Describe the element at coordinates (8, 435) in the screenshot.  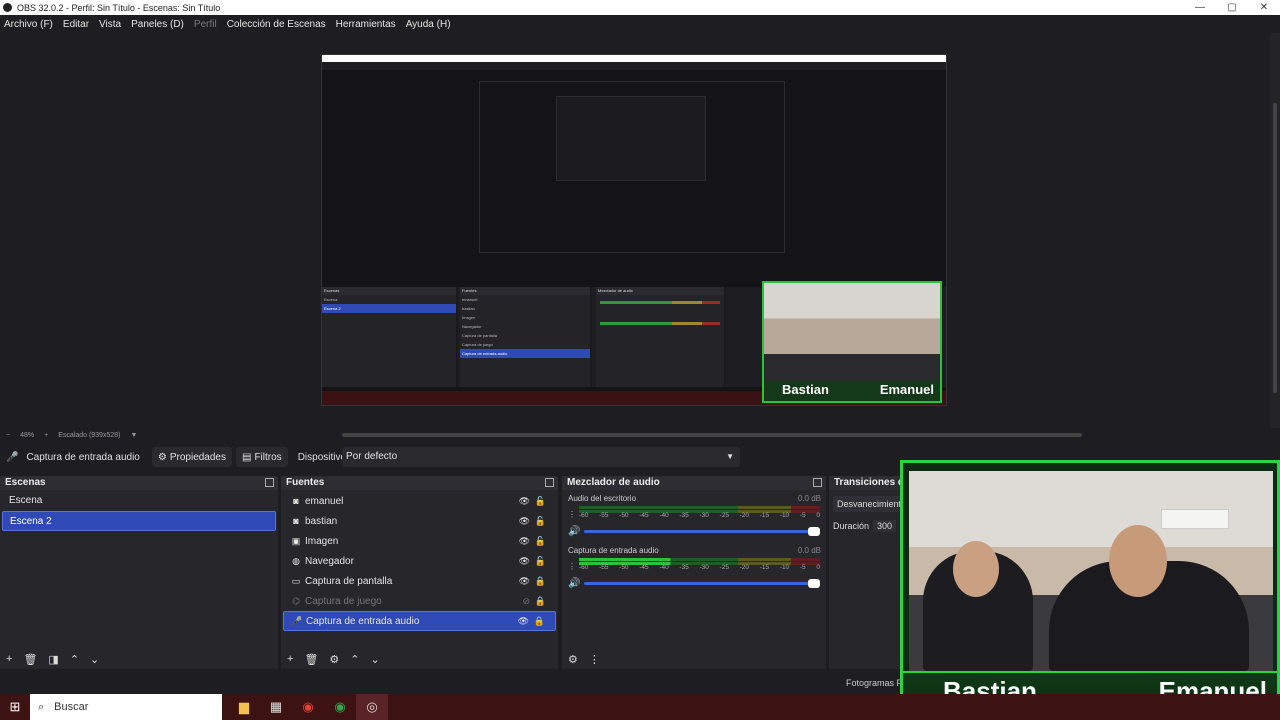
I see `zoom-out-icon: −` at that location.